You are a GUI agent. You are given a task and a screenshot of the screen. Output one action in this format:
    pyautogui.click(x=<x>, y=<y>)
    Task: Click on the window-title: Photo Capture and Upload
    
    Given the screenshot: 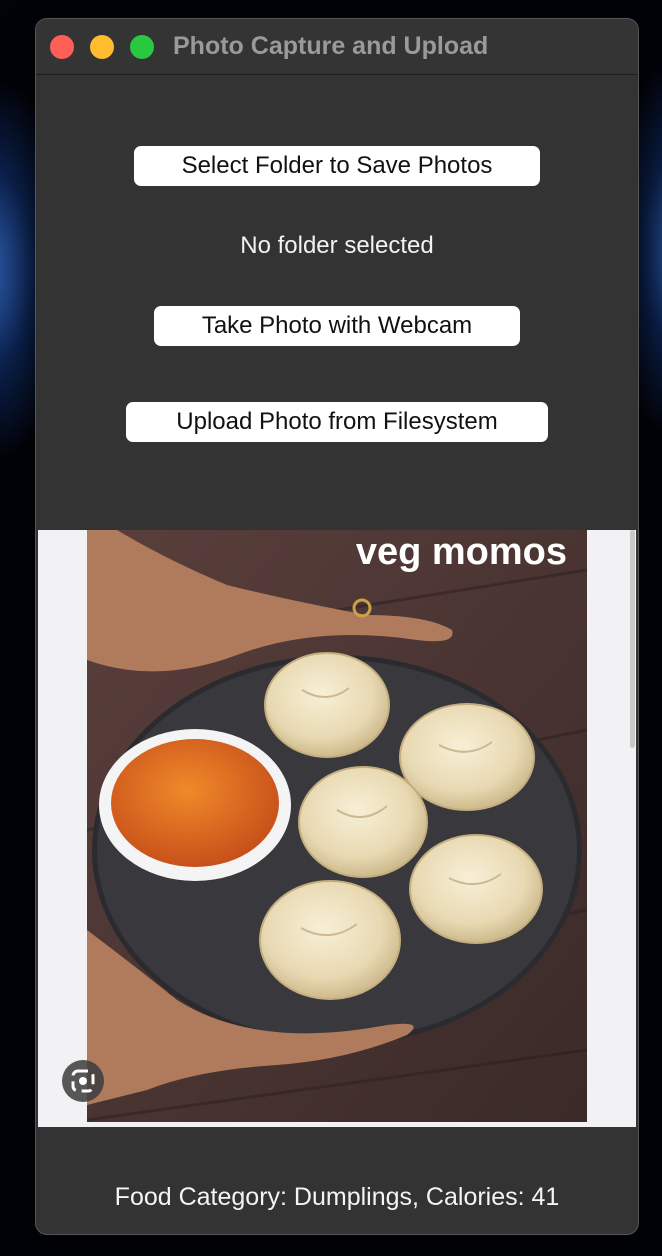 What is the action you would take?
    pyautogui.click(x=331, y=46)
    